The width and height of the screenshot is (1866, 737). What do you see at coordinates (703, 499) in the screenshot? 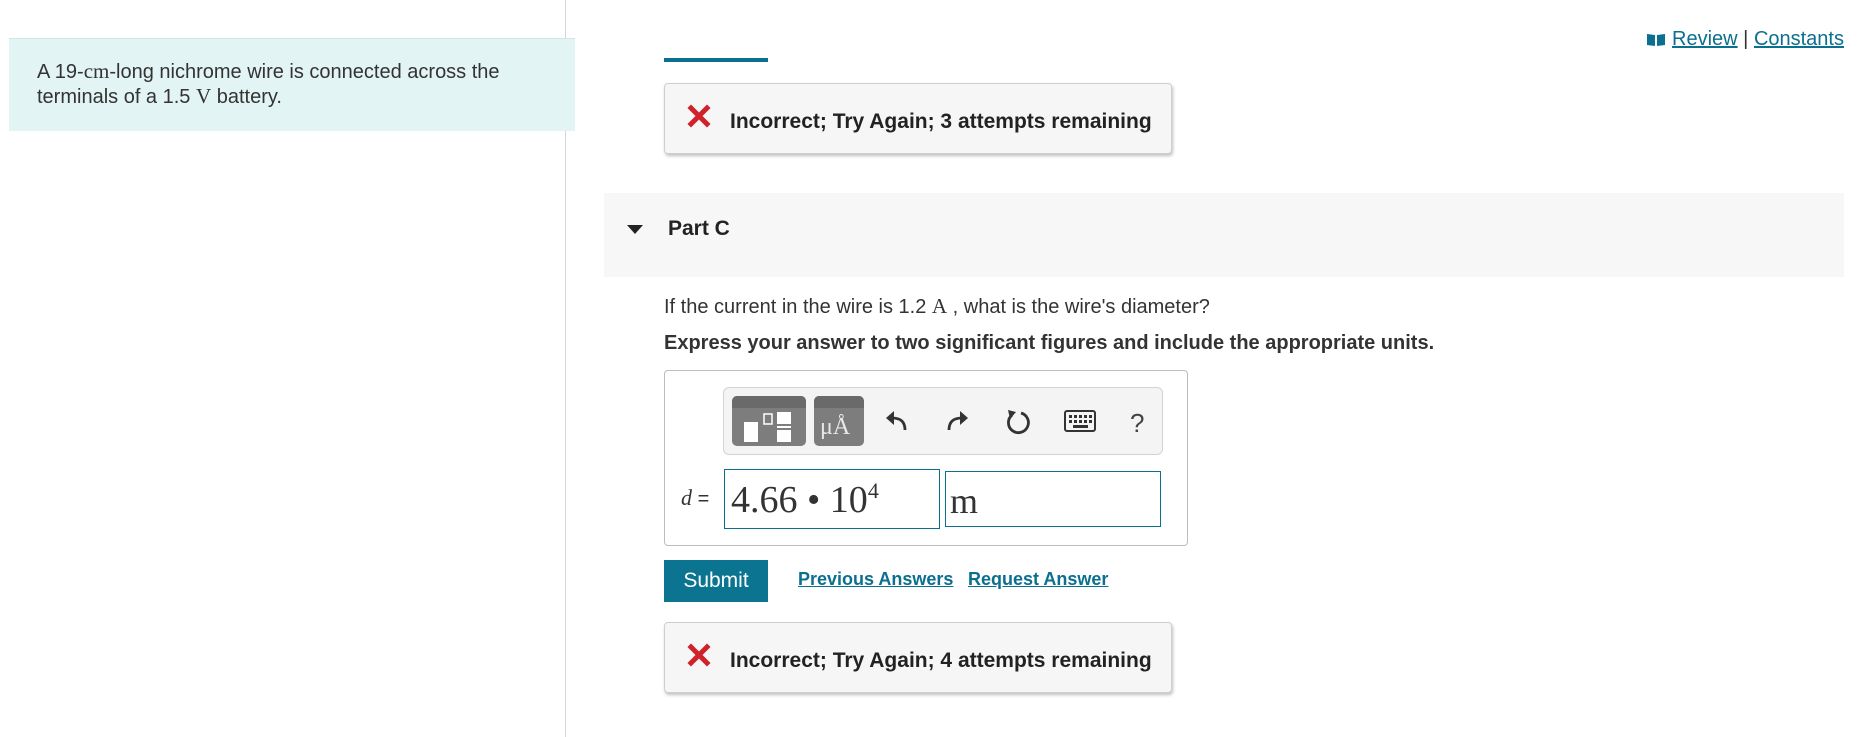
I see `equals-sign: =` at bounding box center [703, 499].